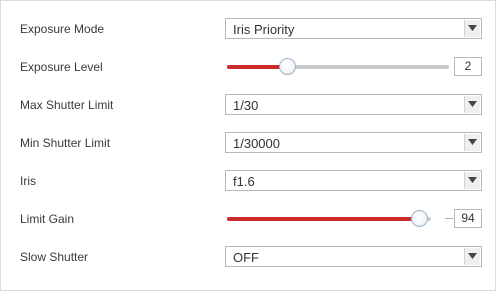 The height and width of the screenshot is (291, 496). Describe the element at coordinates (353, 104) in the screenshot. I see `max-shutter-limit-select: 1/30` at that location.